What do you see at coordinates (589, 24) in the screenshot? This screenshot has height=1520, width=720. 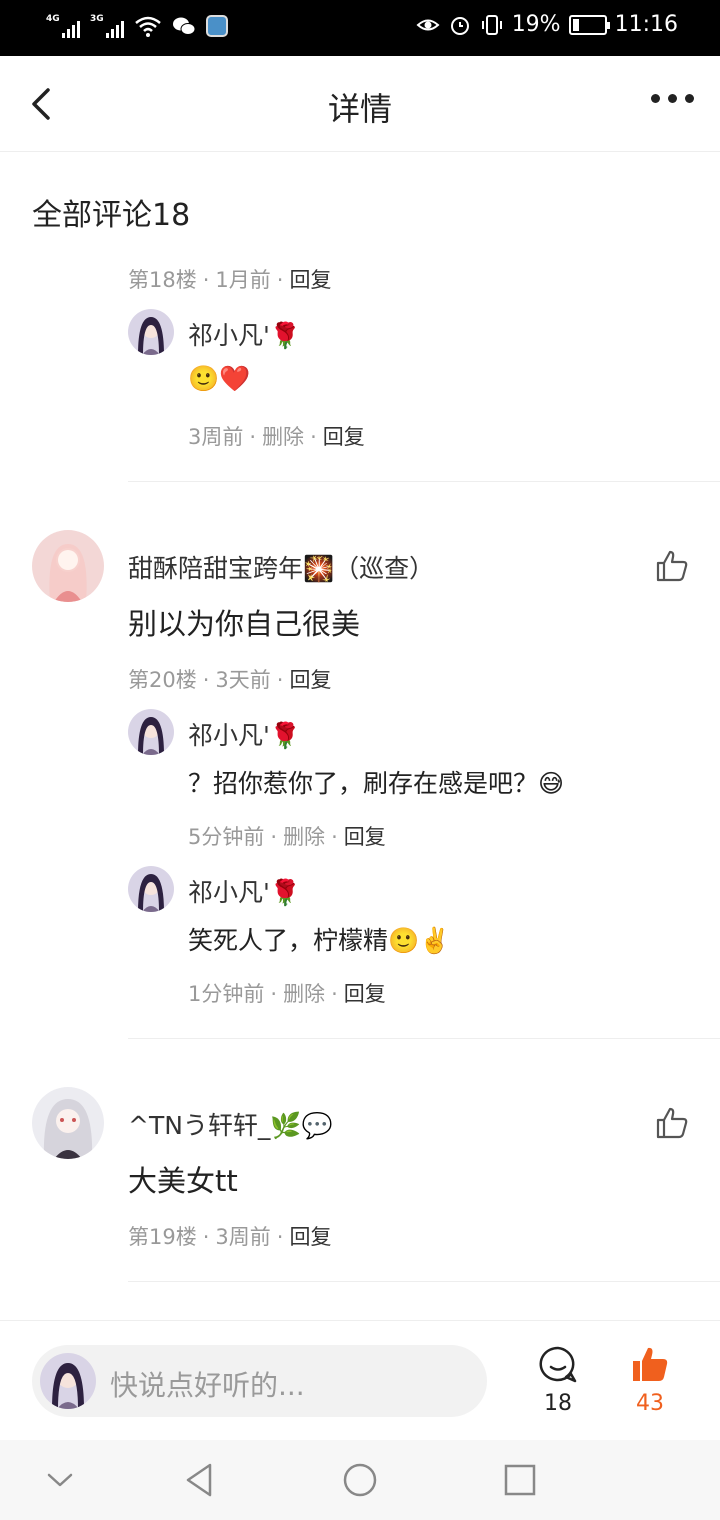 I see `battery-icon` at bounding box center [589, 24].